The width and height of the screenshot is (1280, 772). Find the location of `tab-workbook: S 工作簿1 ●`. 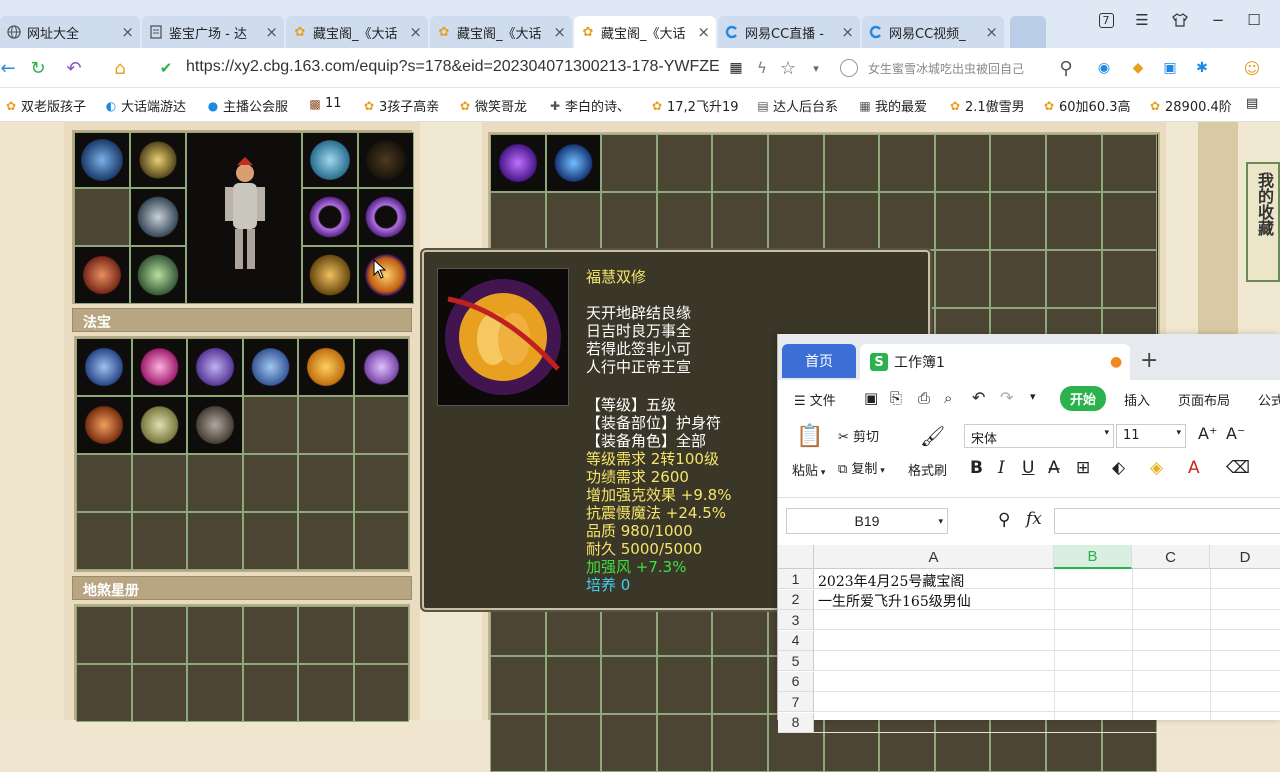

tab-workbook: S 工作簿1 ● is located at coordinates (995, 362).